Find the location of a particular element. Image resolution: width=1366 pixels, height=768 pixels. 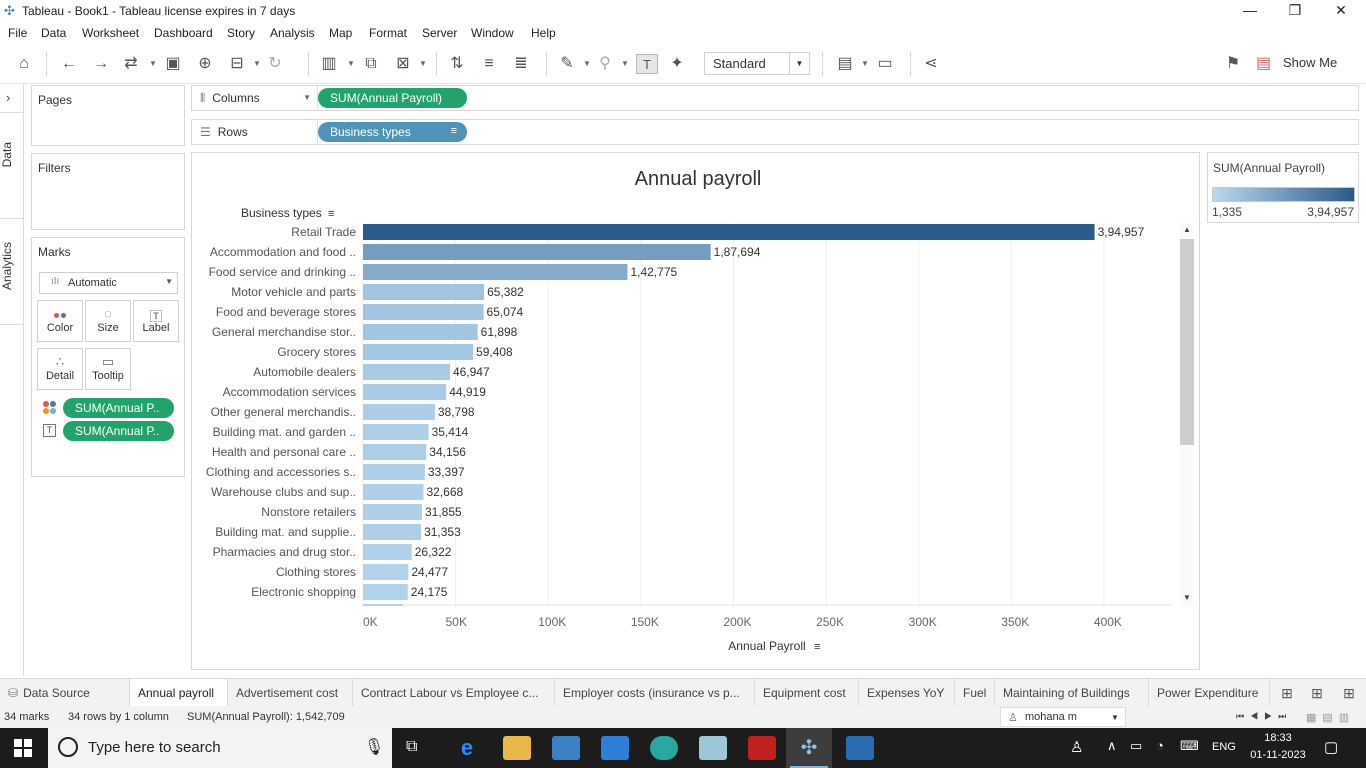

new-story-icon: ⊞ is located at coordinates (1349, 693).